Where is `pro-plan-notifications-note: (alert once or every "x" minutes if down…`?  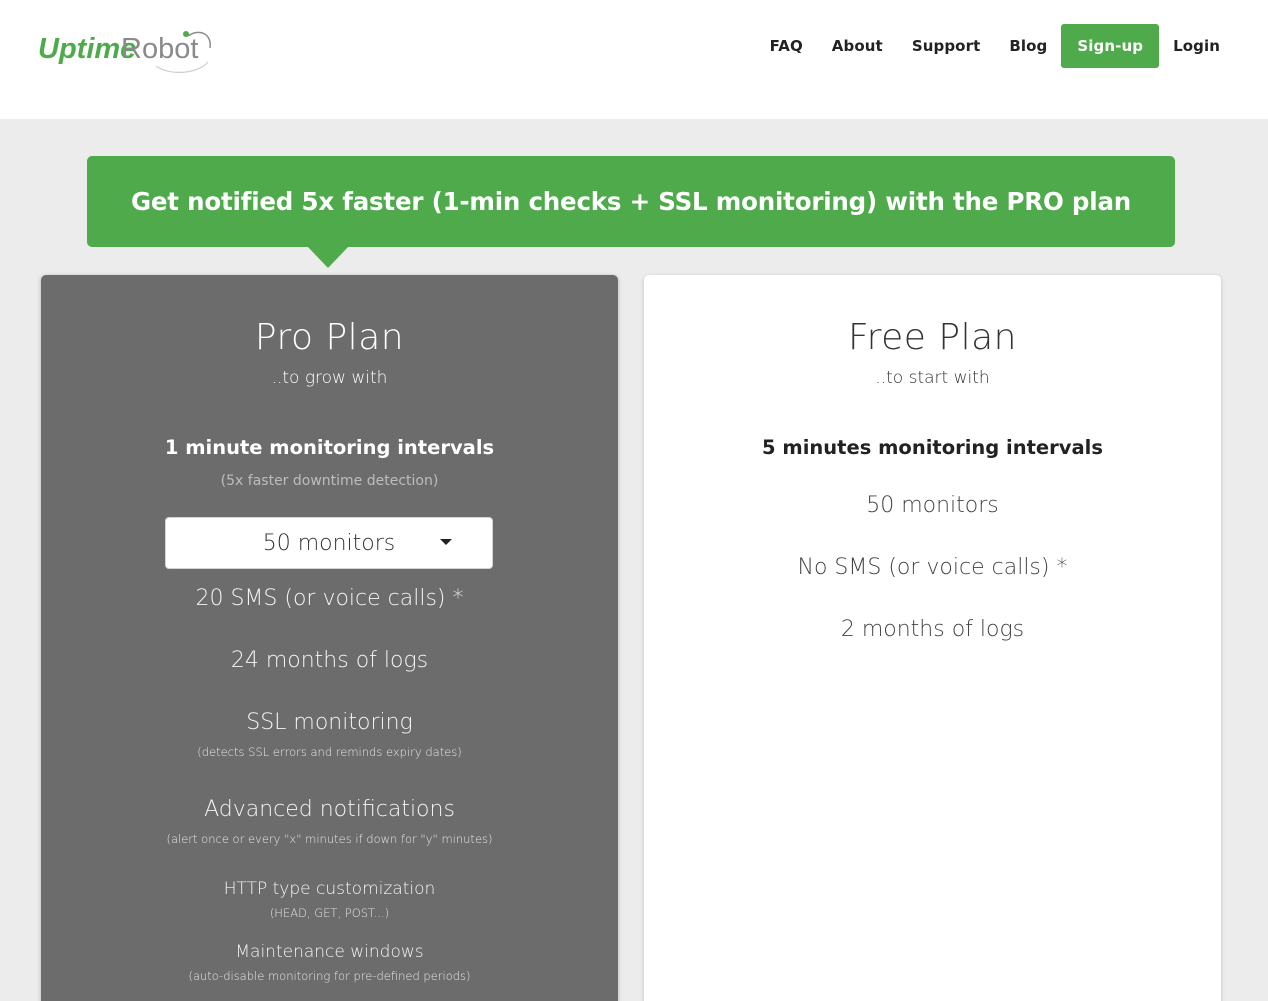 pro-plan-notifications-note: (alert once or every "x" minutes if down… is located at coordinates (329, 839).